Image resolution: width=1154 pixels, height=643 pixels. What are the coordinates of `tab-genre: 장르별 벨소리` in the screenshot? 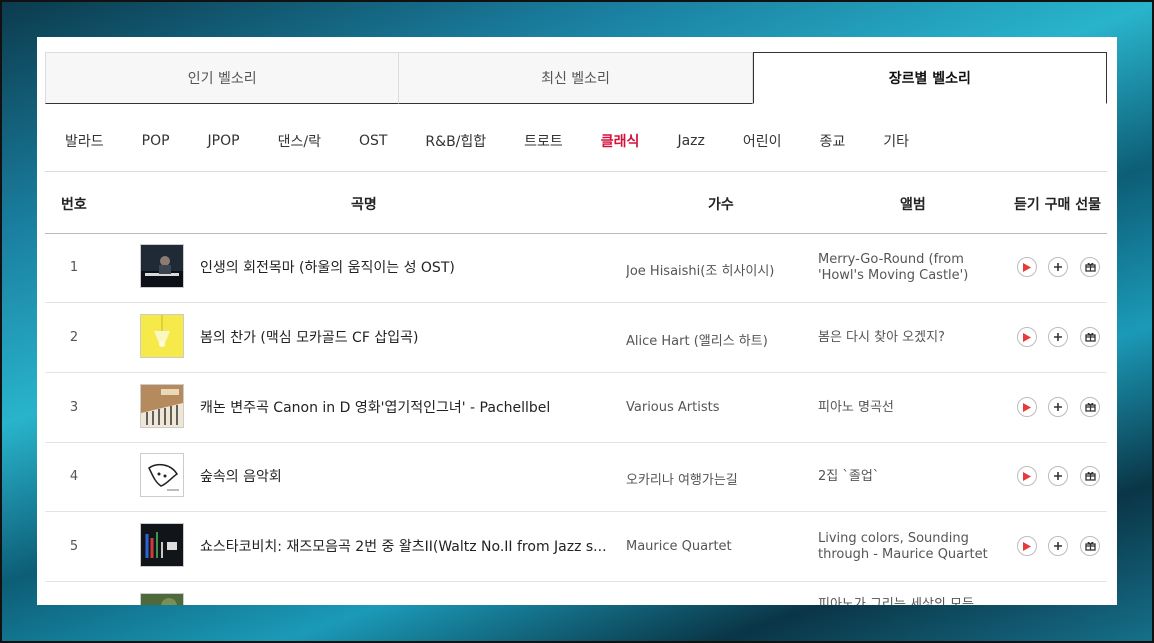 It's located at (929, 78).